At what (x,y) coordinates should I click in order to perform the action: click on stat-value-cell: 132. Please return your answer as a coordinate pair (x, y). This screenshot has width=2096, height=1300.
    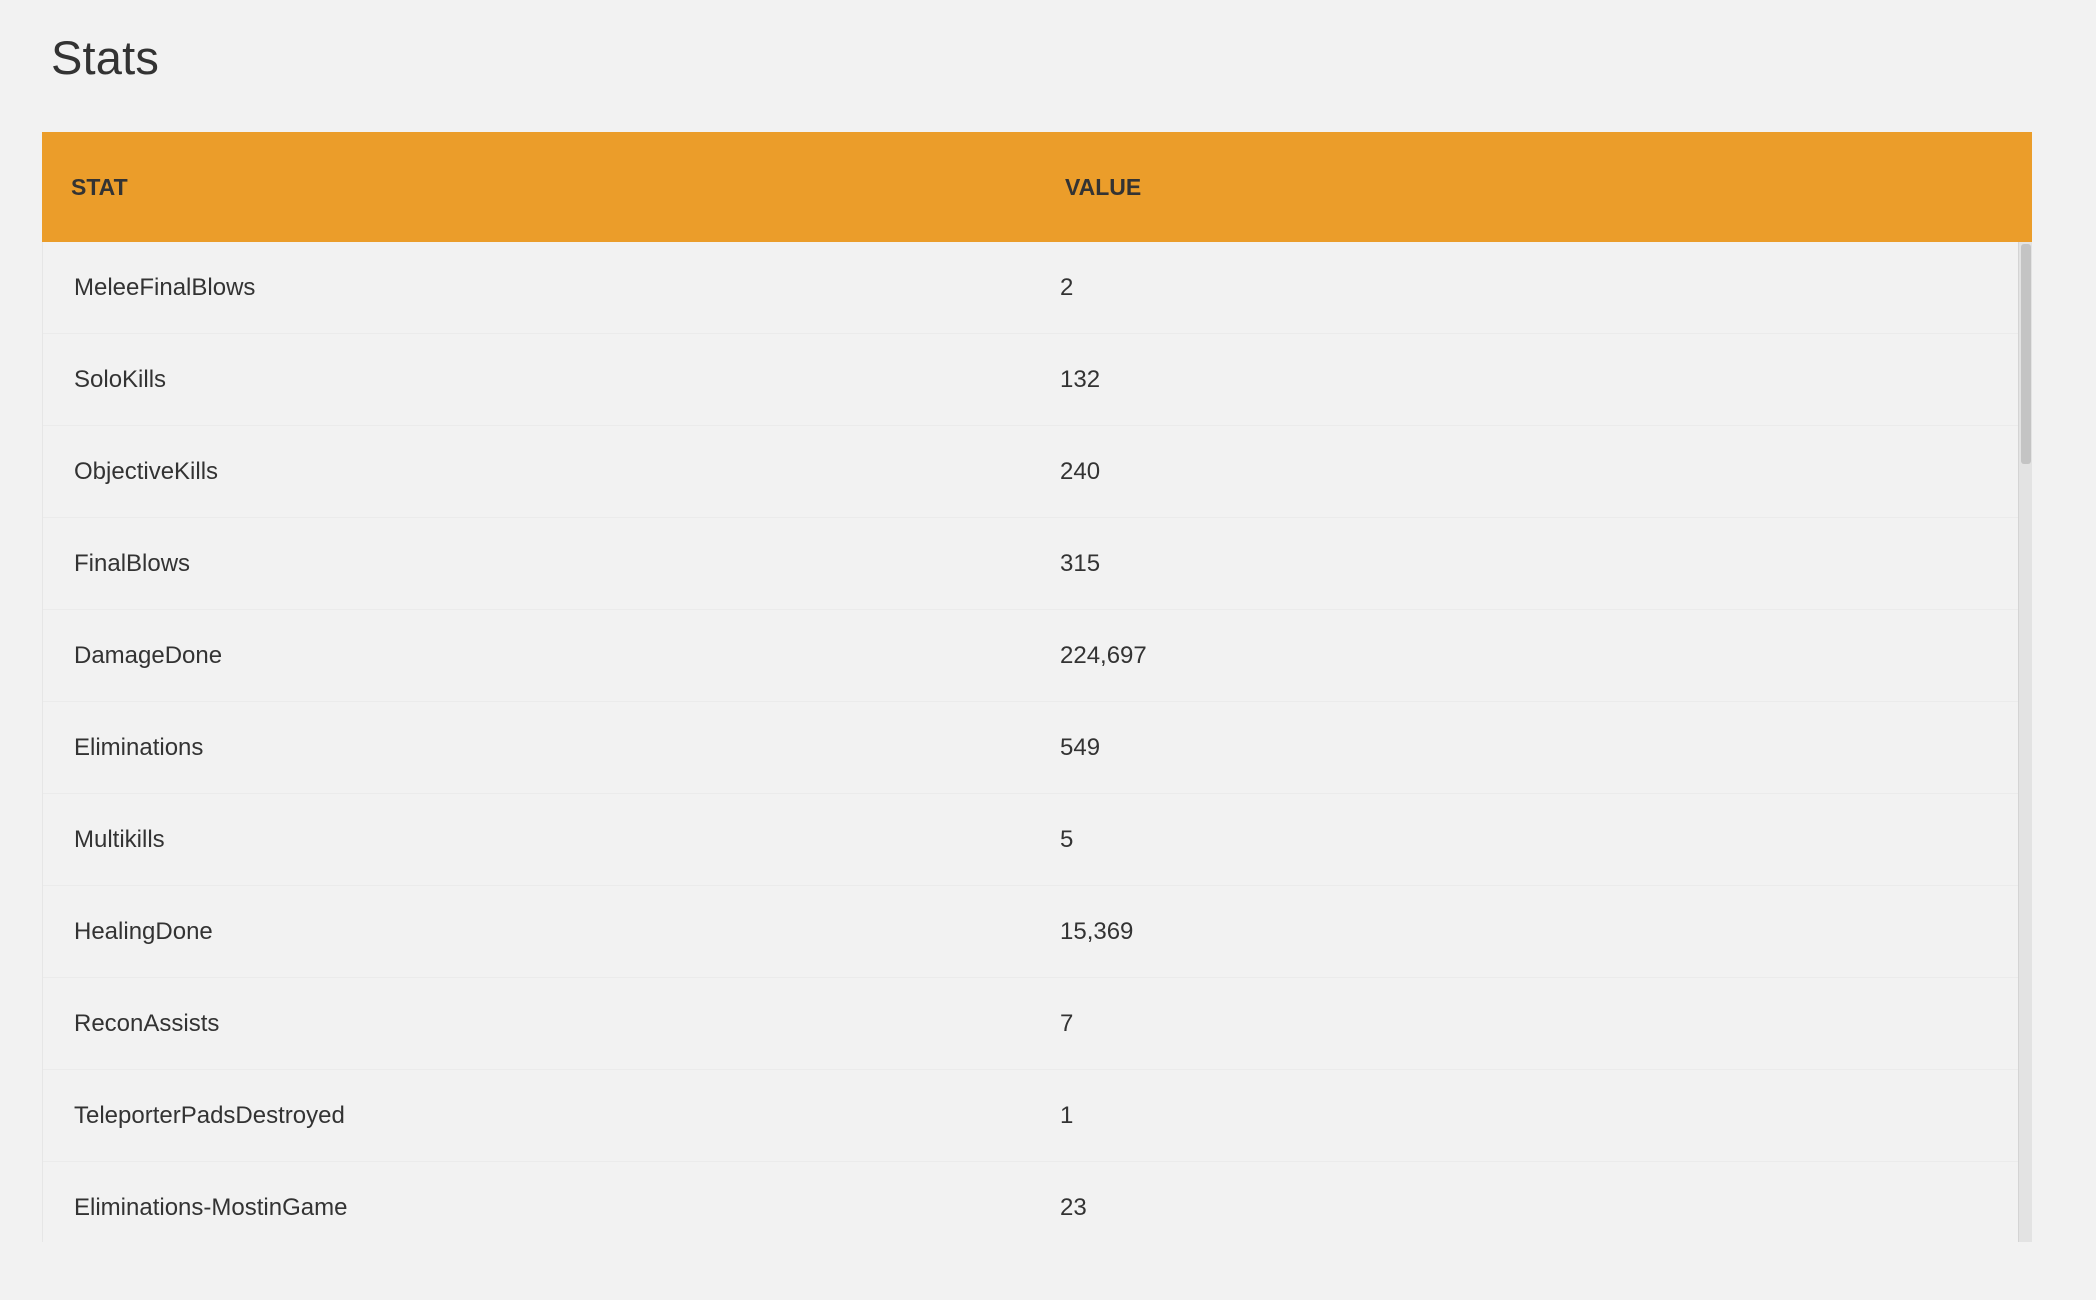
    Looking at the image, I should click on (1080, 379).